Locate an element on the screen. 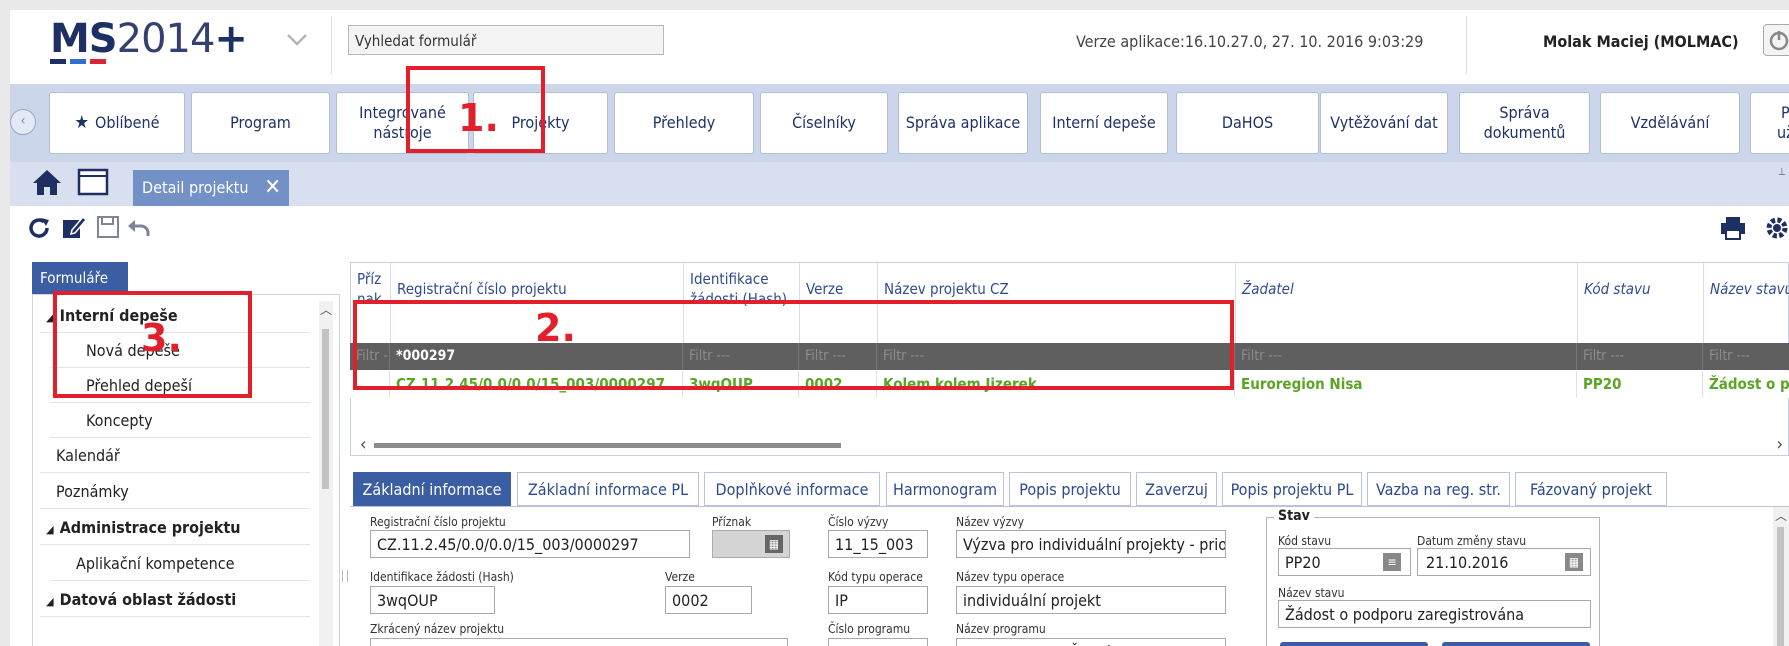 The width and height of the screenshot is (1789, 646). logo-color-bars is located at coordinates (89, 62).